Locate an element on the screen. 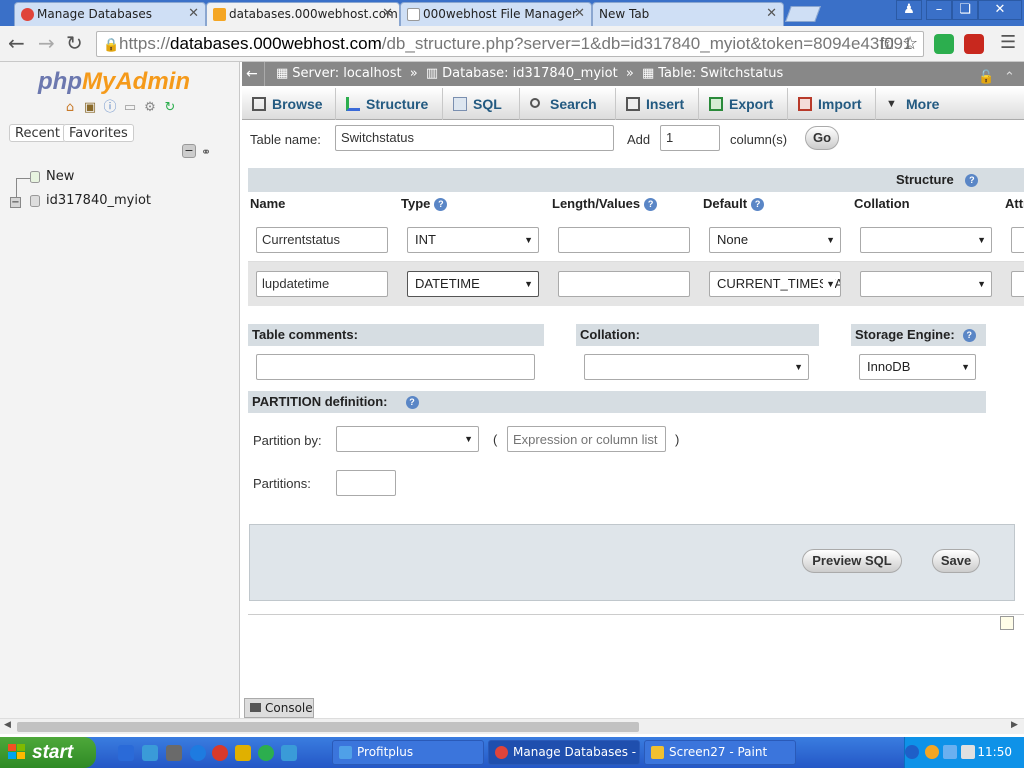 The height and width of the screenshot is (768, 1024). breadcrumb-table: Table: Switchstatus is located at coordinates (720, 73).